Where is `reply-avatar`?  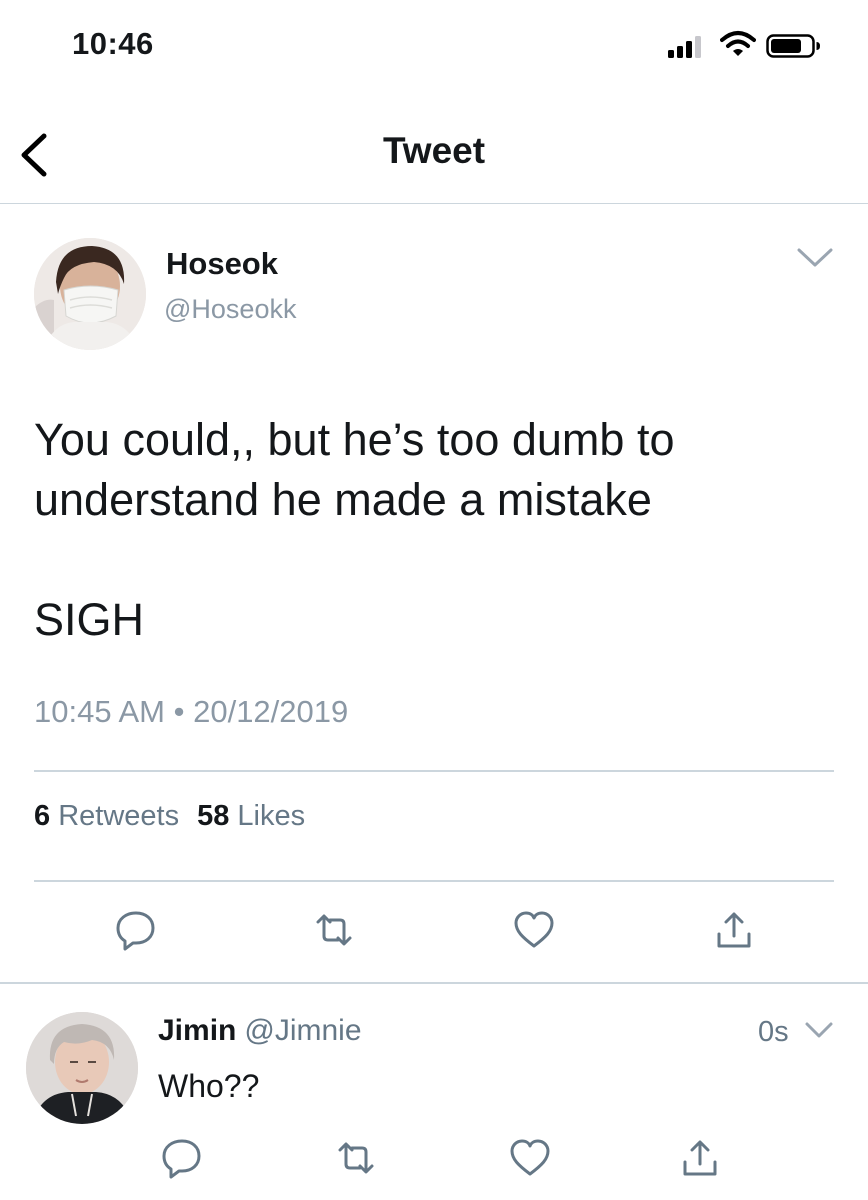 reply-avatar is located at coordinates (82, 1068).